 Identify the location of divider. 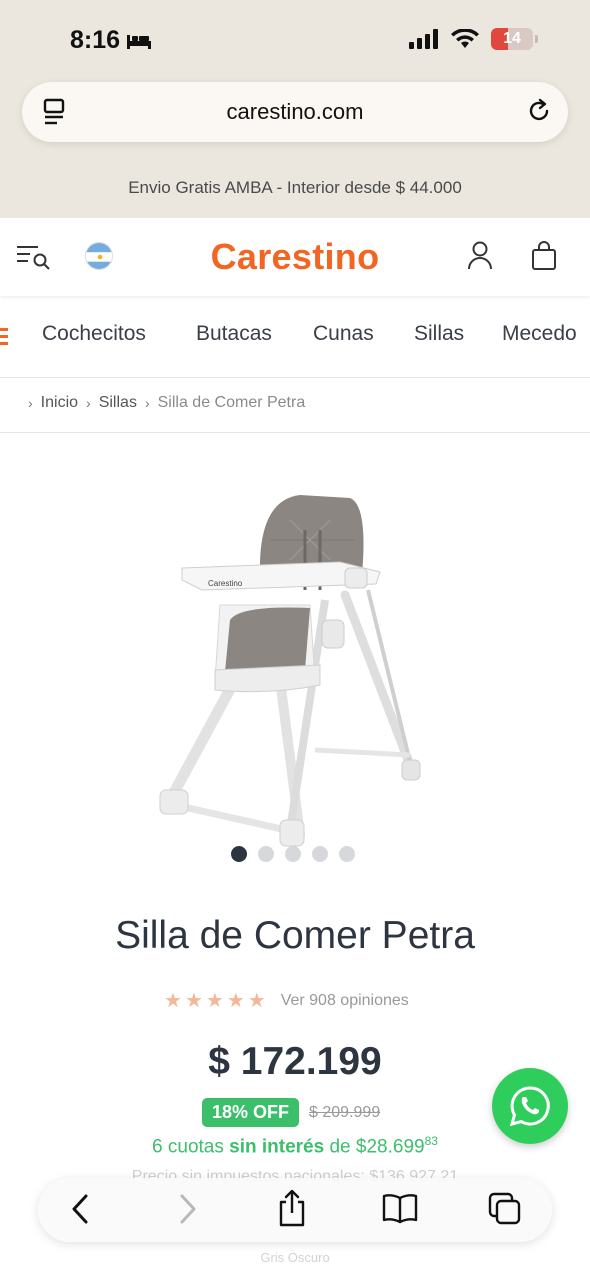
(295, 432).